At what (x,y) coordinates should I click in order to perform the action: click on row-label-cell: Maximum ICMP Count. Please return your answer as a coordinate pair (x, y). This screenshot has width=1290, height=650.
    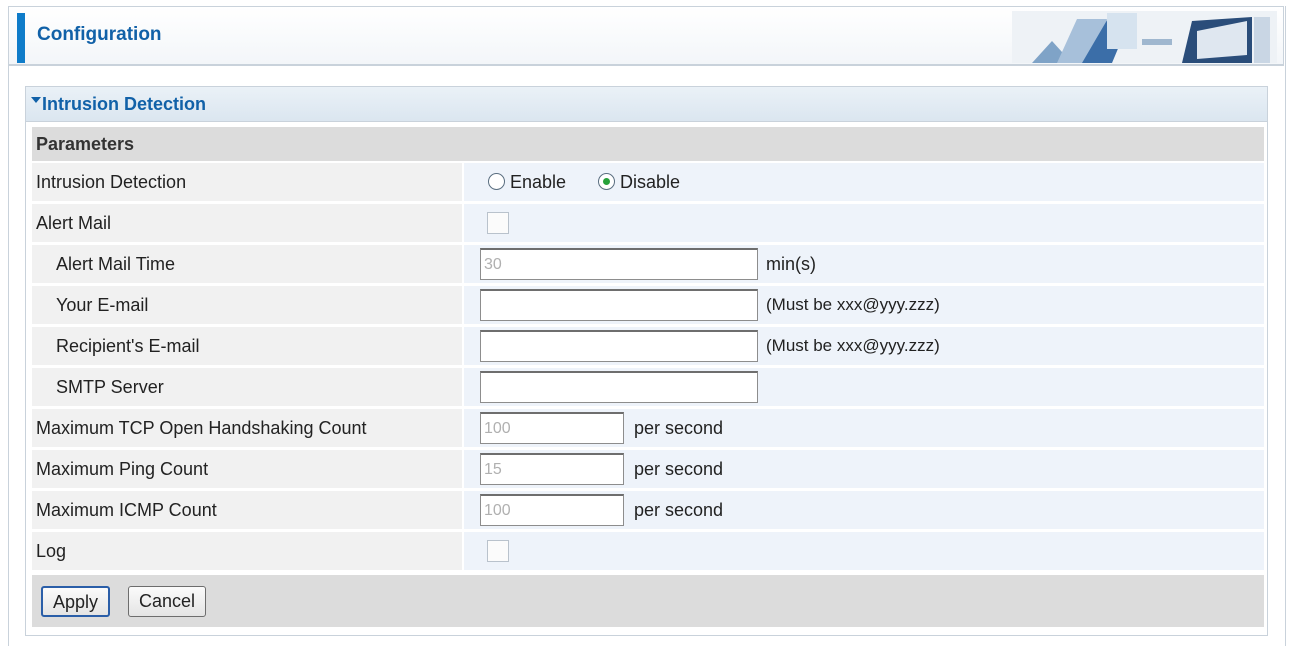
    Looking at the image, I should click on (247, 510).